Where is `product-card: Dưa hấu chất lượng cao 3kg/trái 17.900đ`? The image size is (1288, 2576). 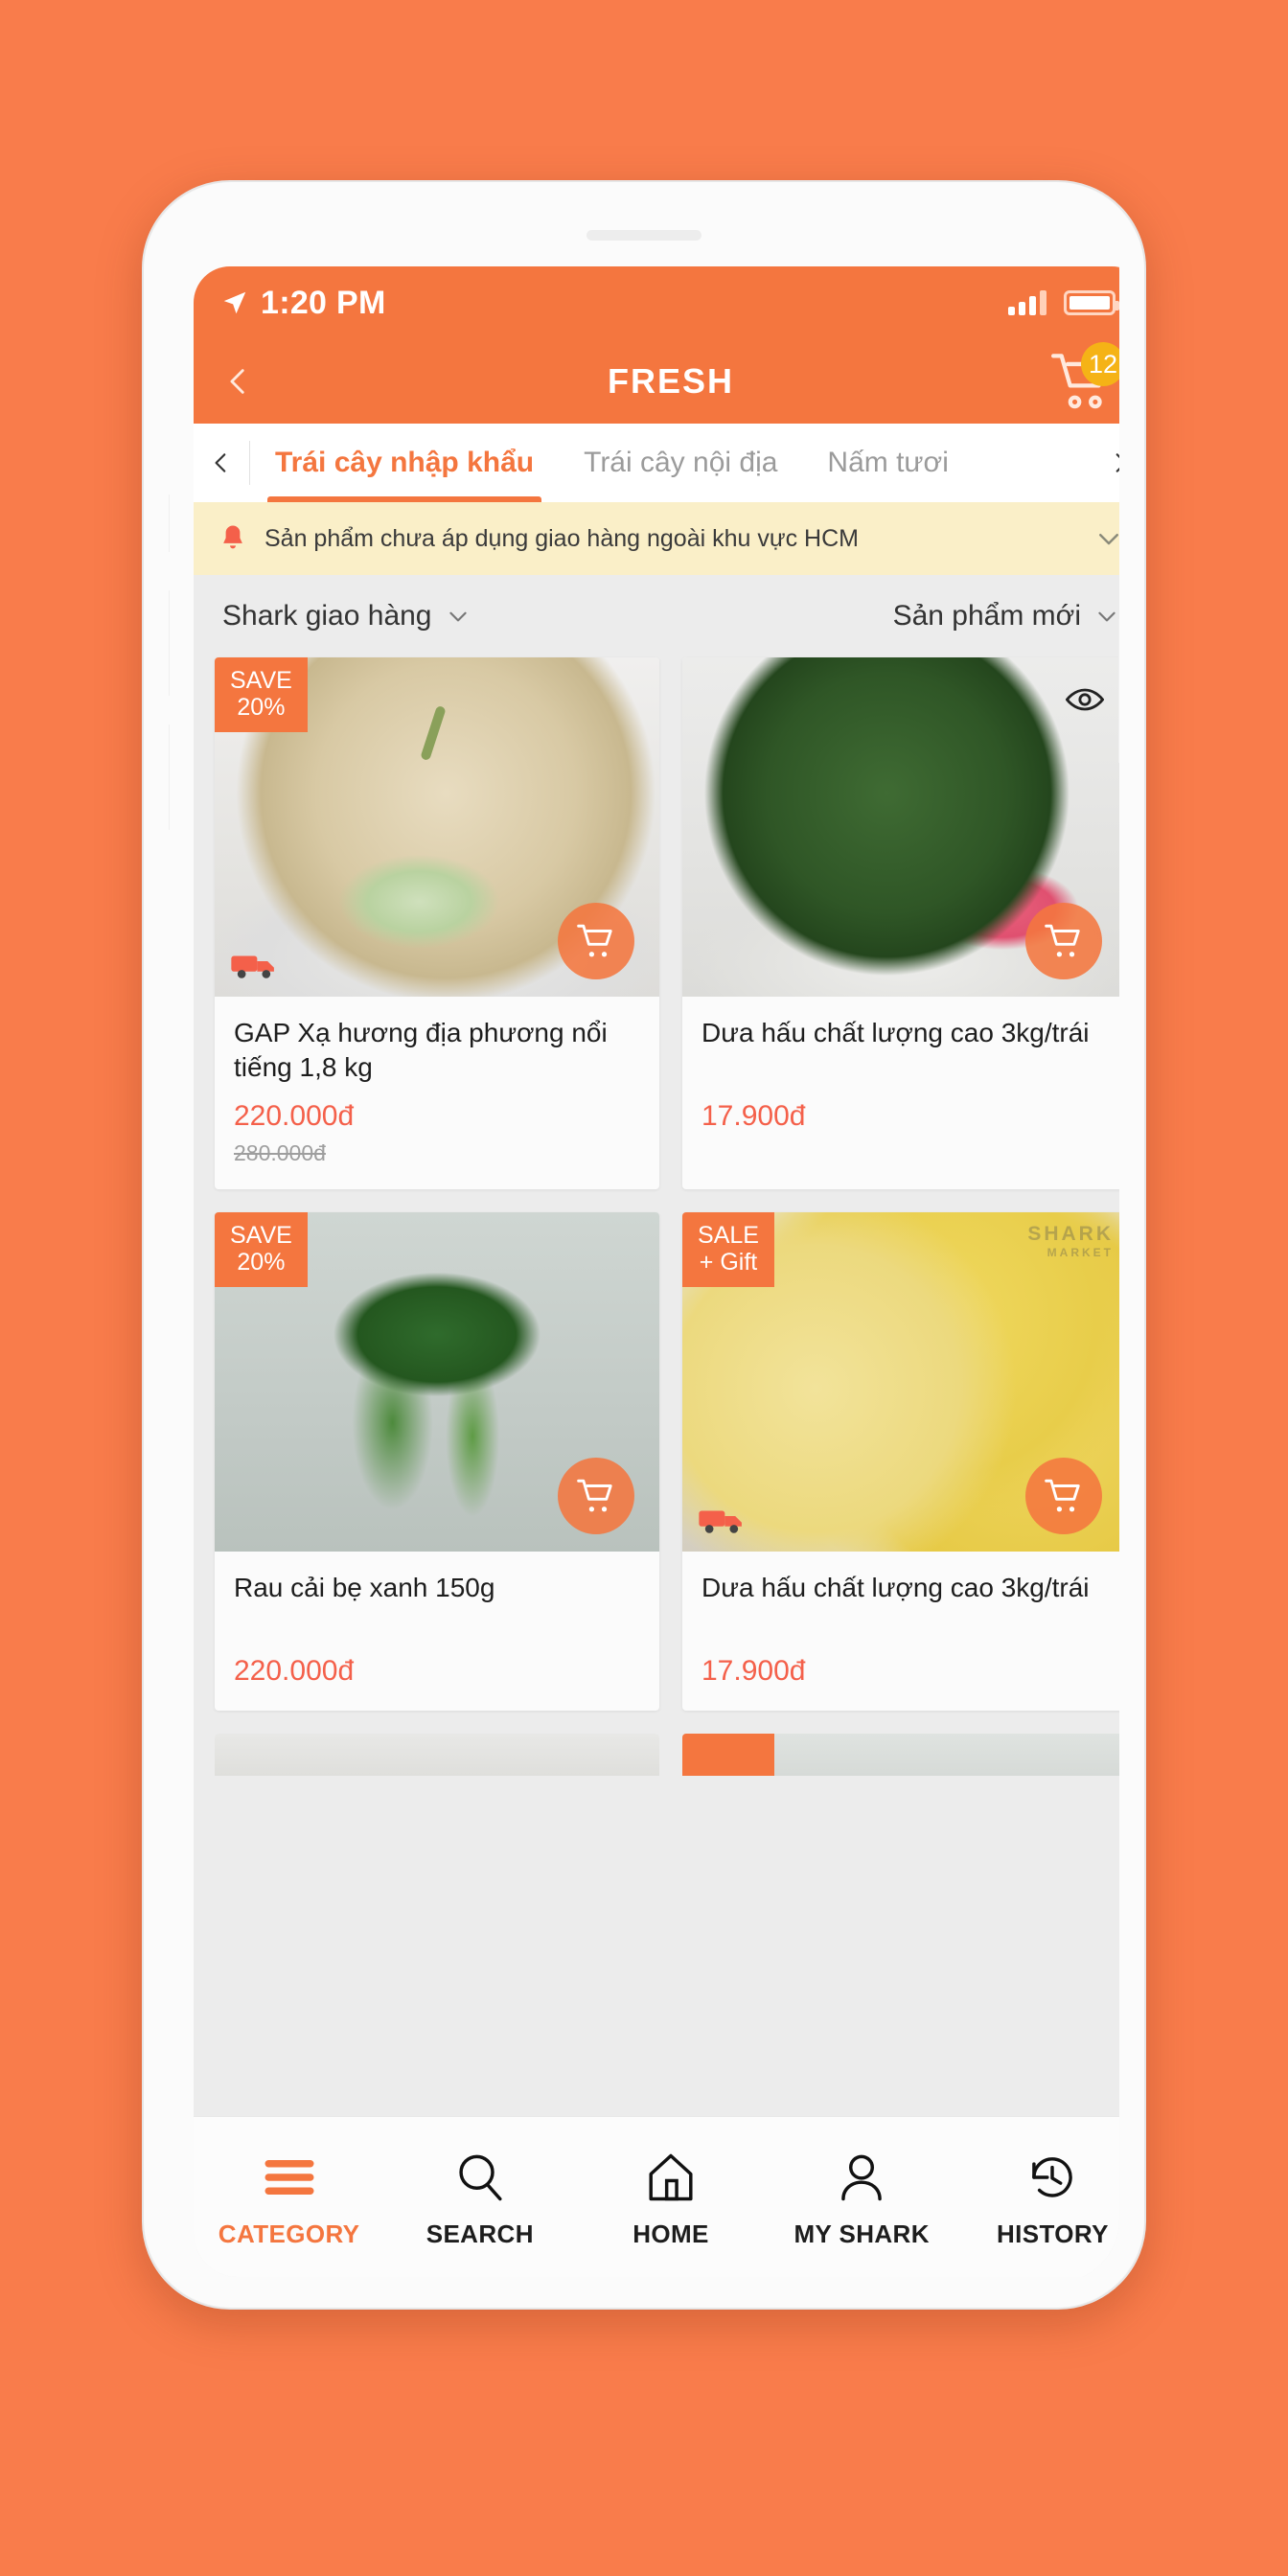 product-card: Dưa hấu chất lượng cao 3kg/trái 17.900đ is located at coordinates (900, 923).